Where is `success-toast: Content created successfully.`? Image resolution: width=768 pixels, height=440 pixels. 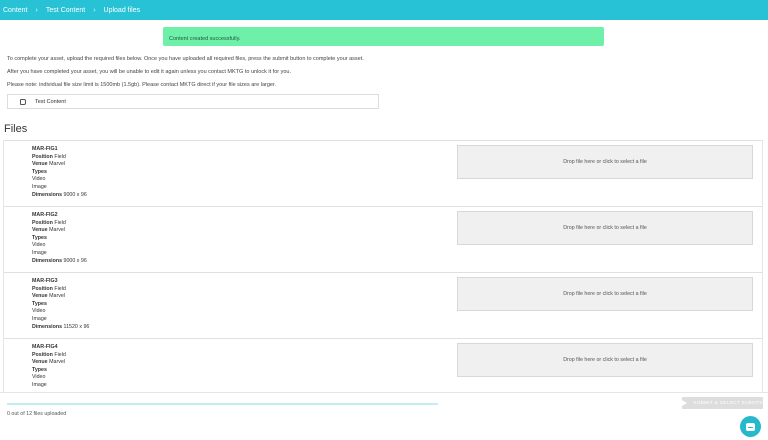
success-toast: Content created successfully. is located at coordinates (383, 36).